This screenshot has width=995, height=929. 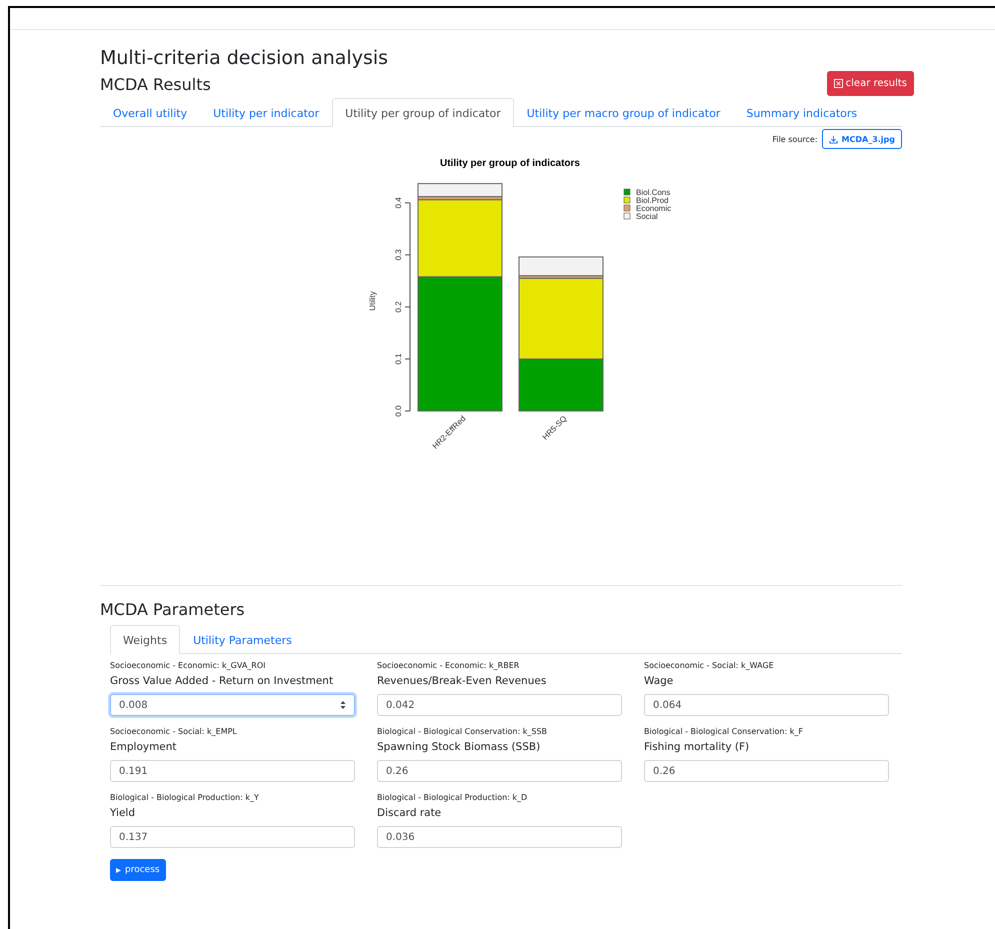 I want to click on number-field: 0.064, so click(x=766, y=705).